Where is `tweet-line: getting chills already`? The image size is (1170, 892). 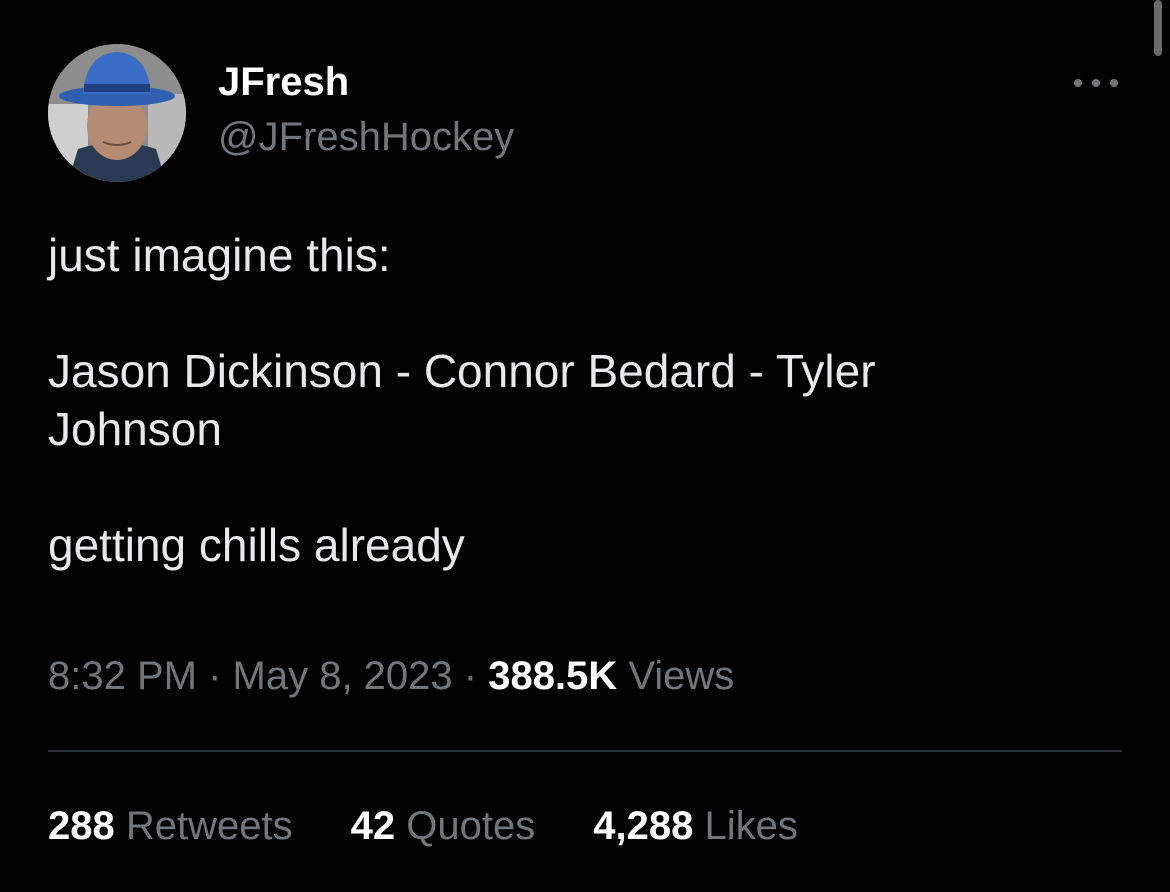
tweet-line: getting chills already is located at coordinates (256, 545).